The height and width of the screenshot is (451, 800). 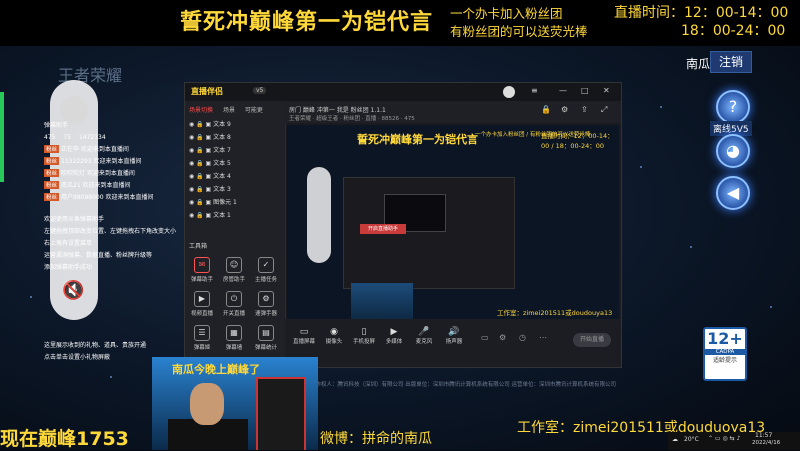 What do you see at coordinates (724, 360) in the screenshot?
I see `age-notice: 适龄提示` at bounding box center [724, 360].